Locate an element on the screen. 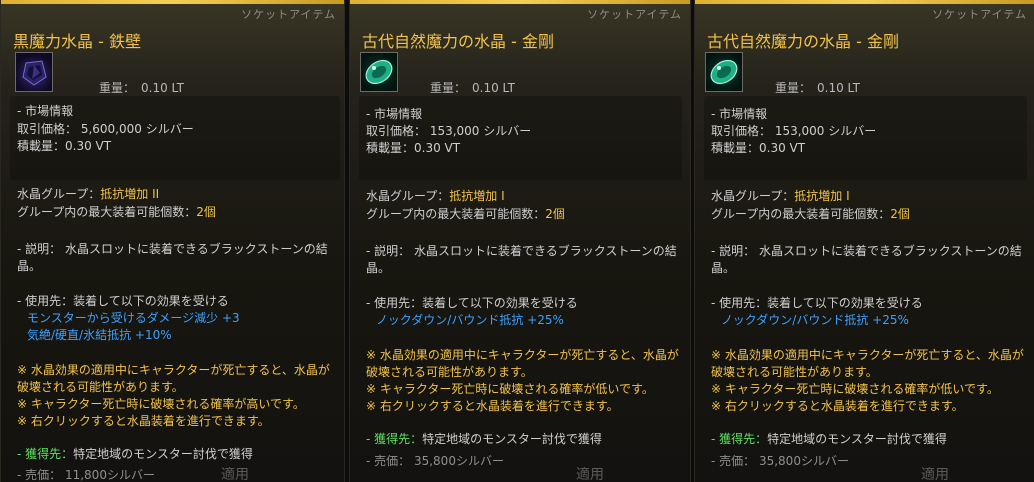 This screenshot has height=482, width=1034. sale-price: - 売価： 11,800シルバー is located at coordinates (86, 475).